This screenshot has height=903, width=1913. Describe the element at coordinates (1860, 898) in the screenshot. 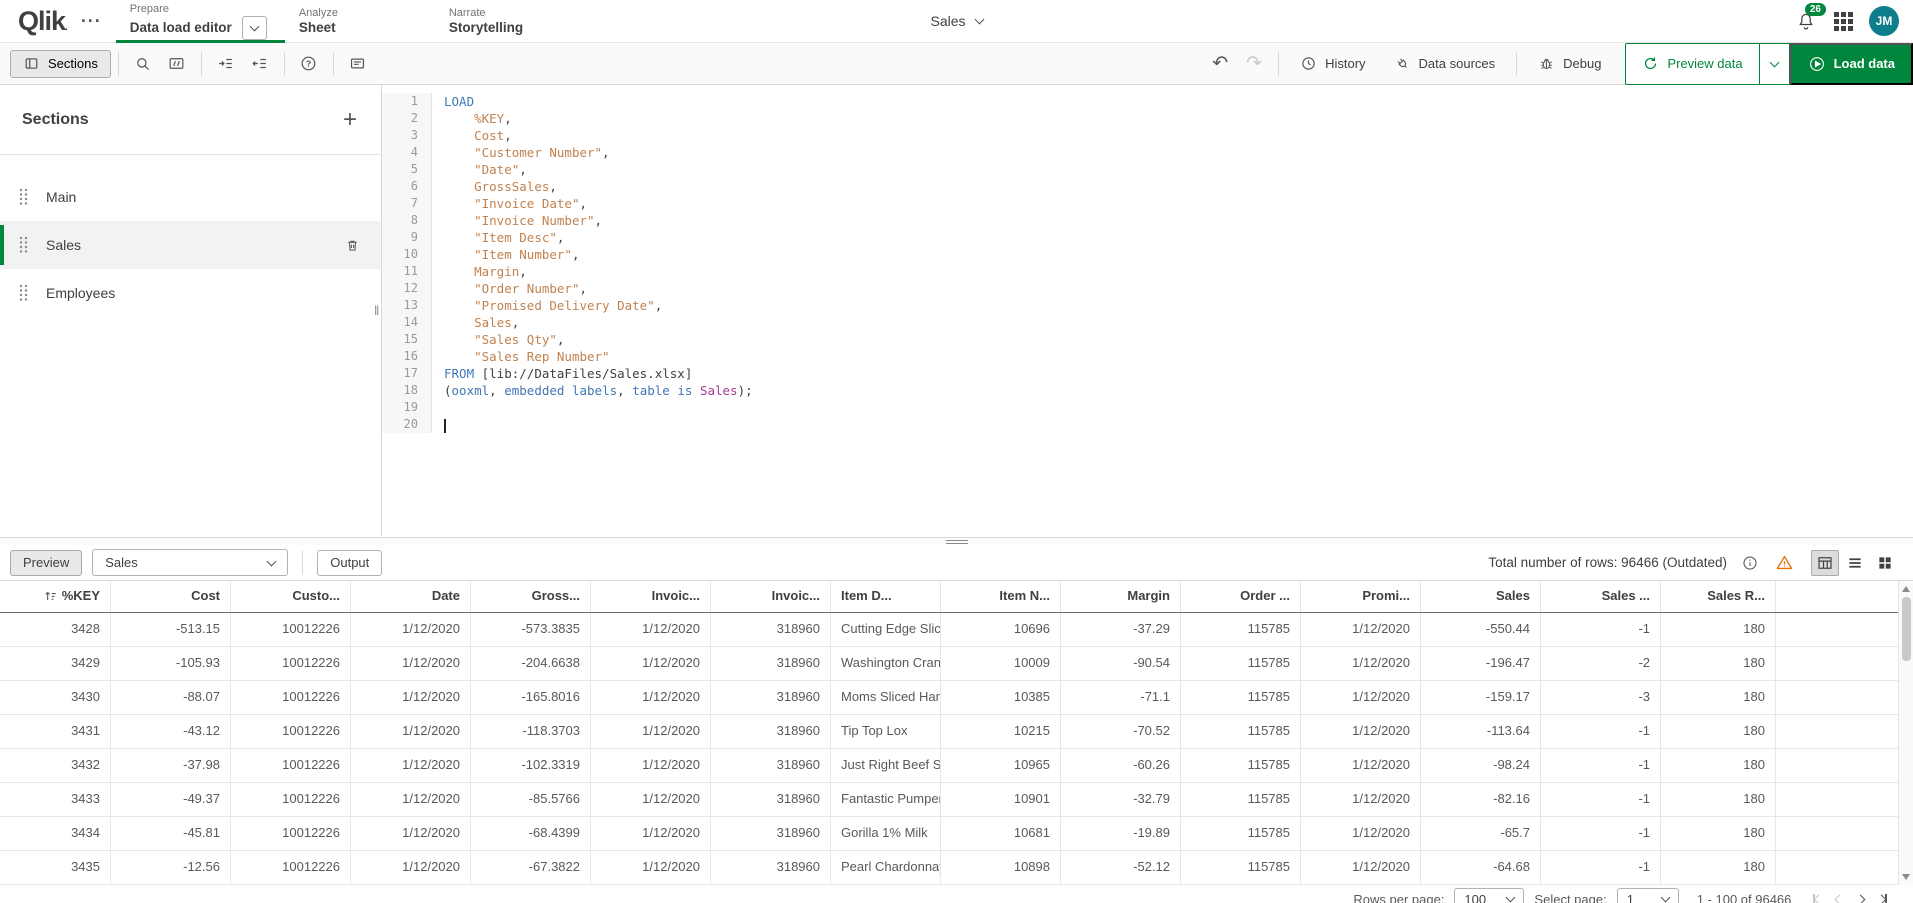

I see `next-page-icon` at that location.